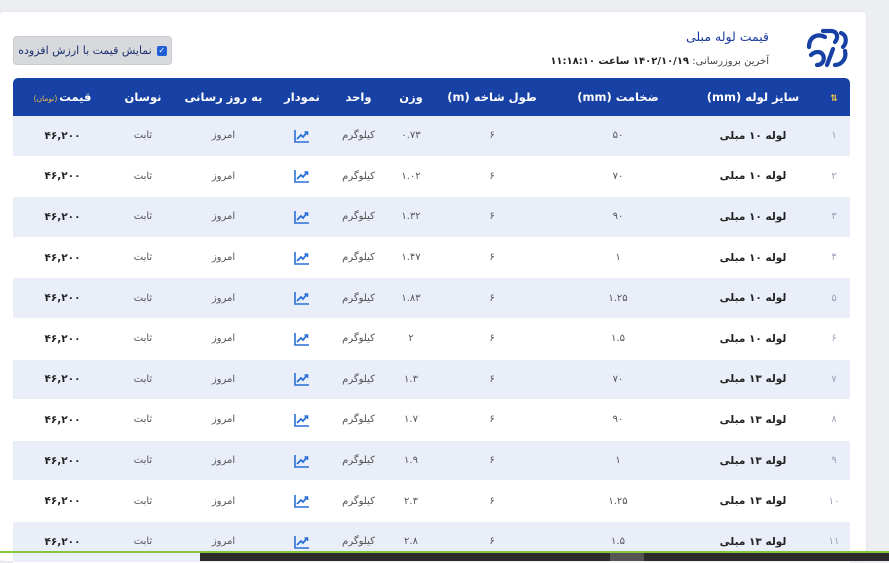 Image resolution: width=889 pixels, height=563 pixels. Describe the element at coordinates (411, 461) in the screenshot. I see `cell-weight: ۱.۹` at that location.